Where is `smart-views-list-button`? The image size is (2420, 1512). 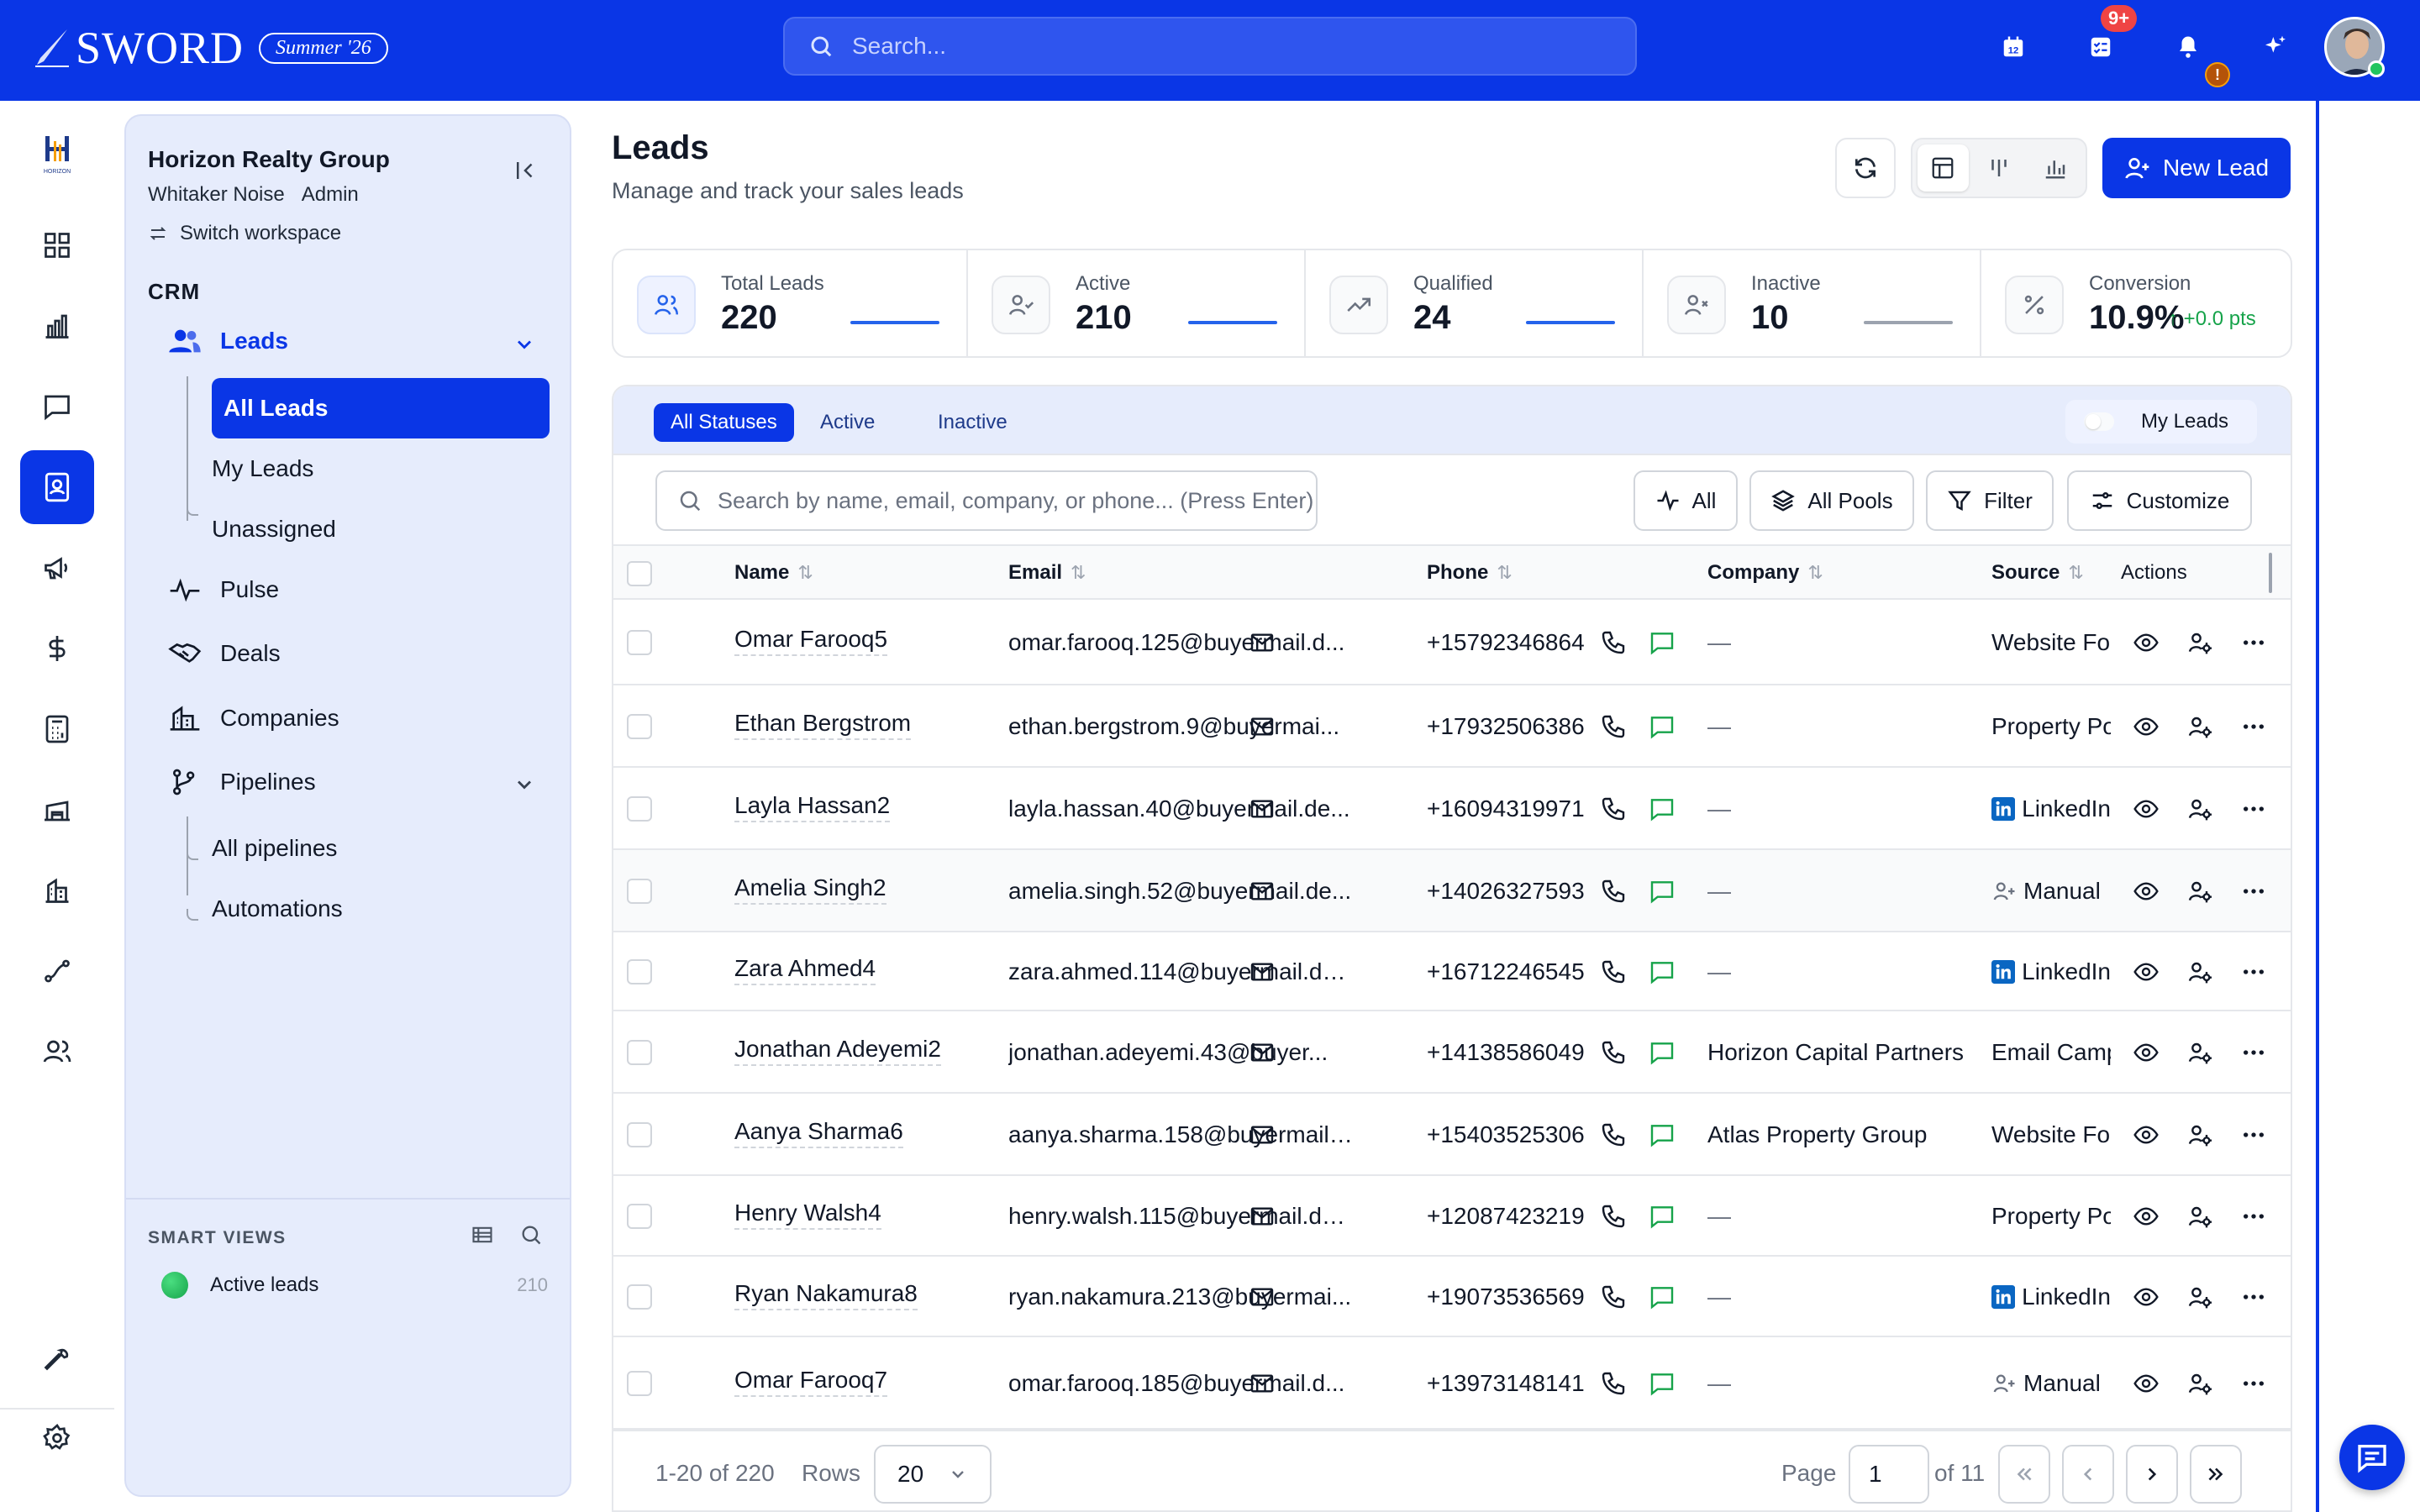 smart-views-list-button is located at coordinates (482, 1237).